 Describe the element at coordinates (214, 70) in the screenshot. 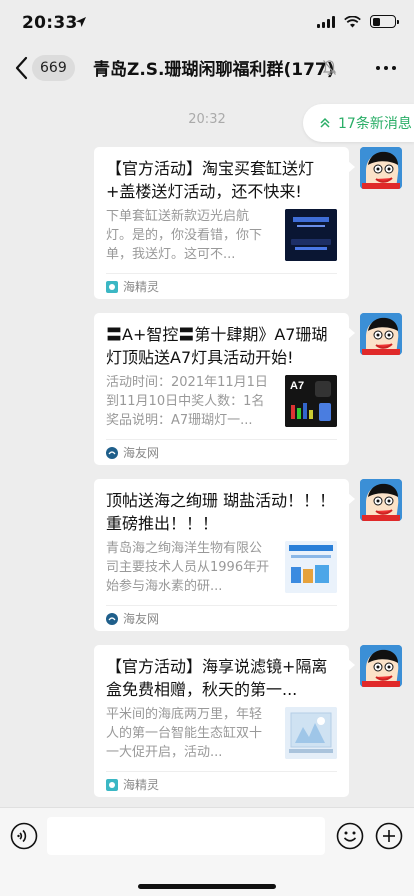

I see `chat-title: 青岛Z.S.珊瑚闲聊福利群(177)` at that location.